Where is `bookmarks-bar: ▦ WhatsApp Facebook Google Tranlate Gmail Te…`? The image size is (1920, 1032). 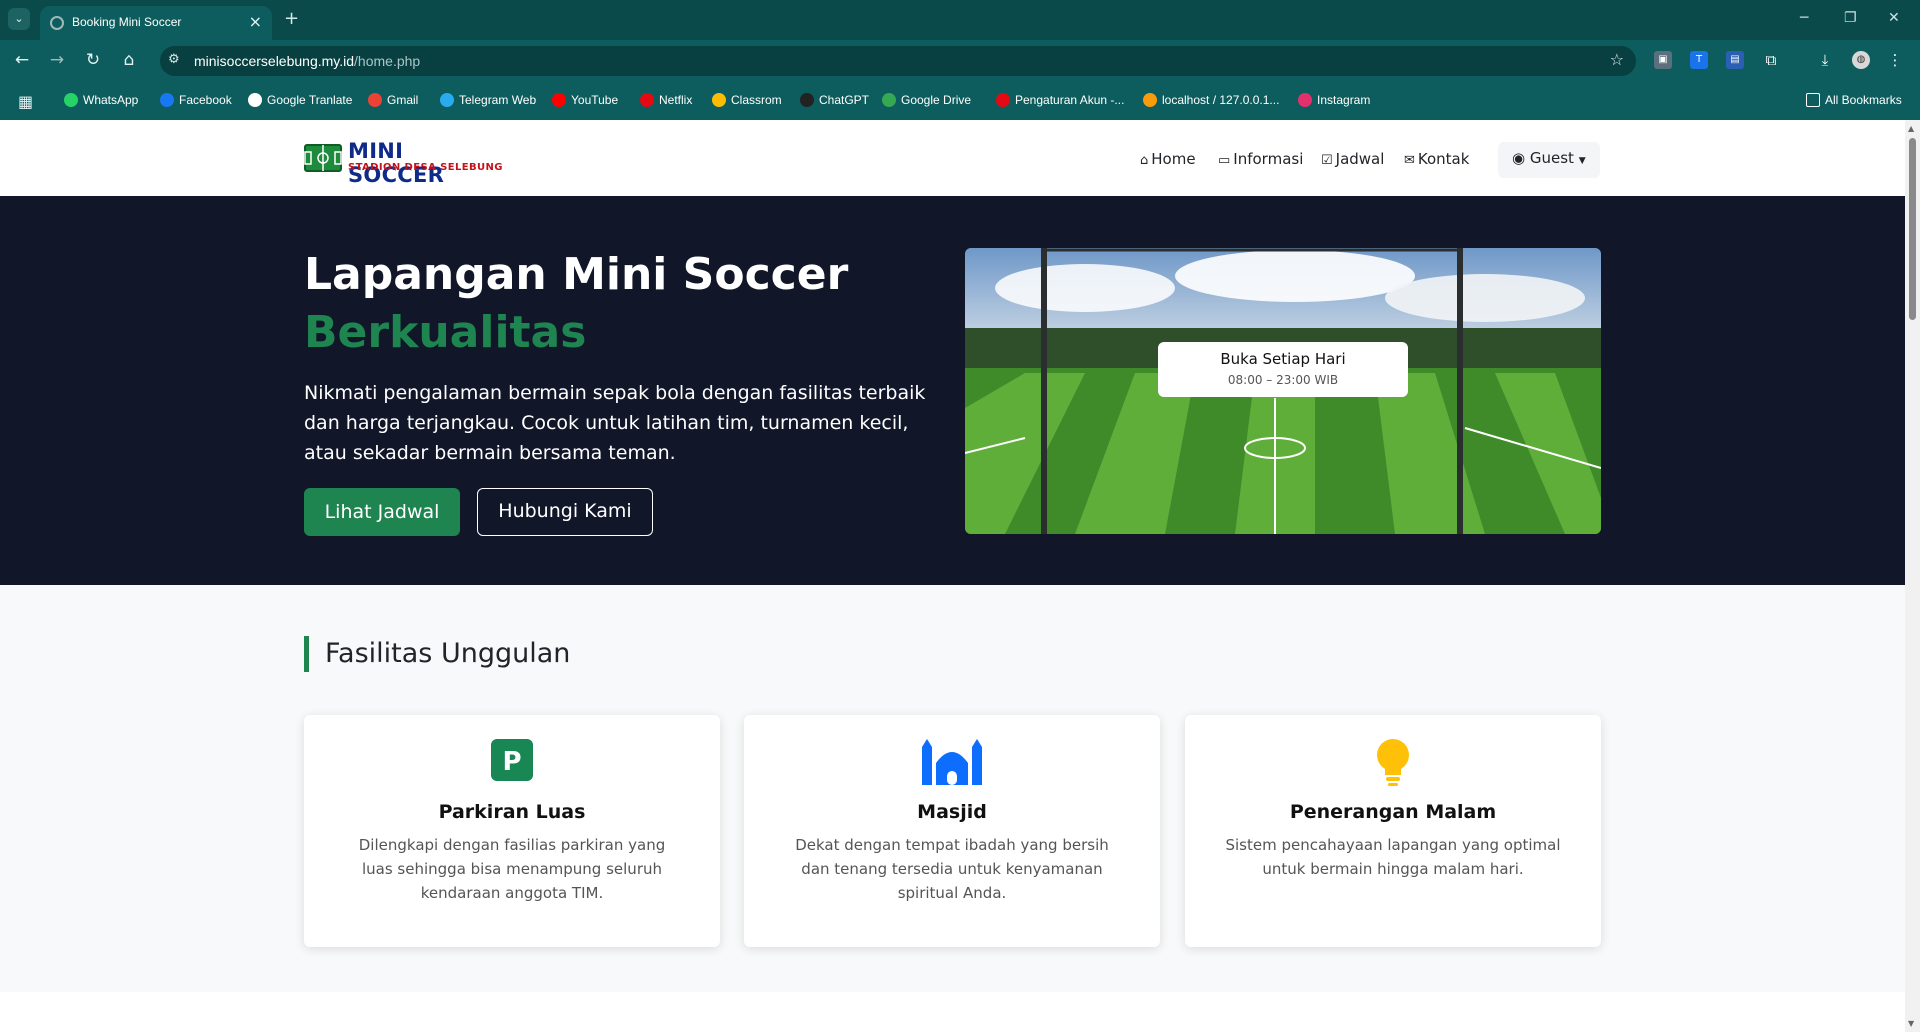
bookmarks-bar: ▦ WhatsApp Facebook Google Tranlate Gmail Te… is located at coordinates (960, 101).